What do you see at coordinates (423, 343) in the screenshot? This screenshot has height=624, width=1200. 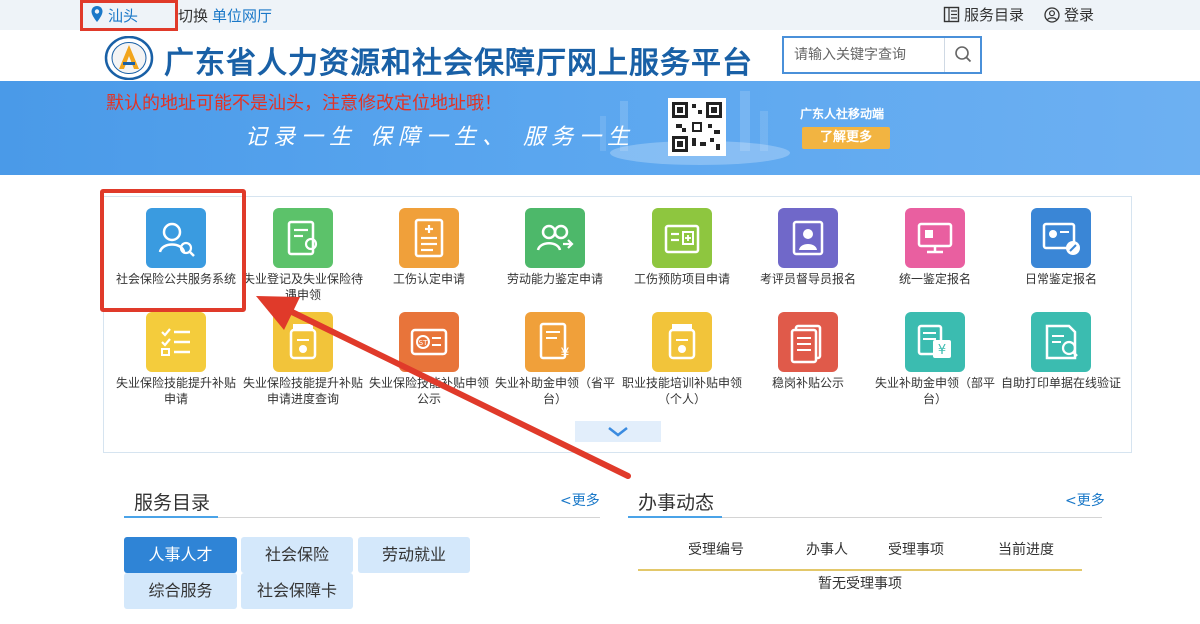 I see `svg-text: ST` at bounding box center [423, 343].